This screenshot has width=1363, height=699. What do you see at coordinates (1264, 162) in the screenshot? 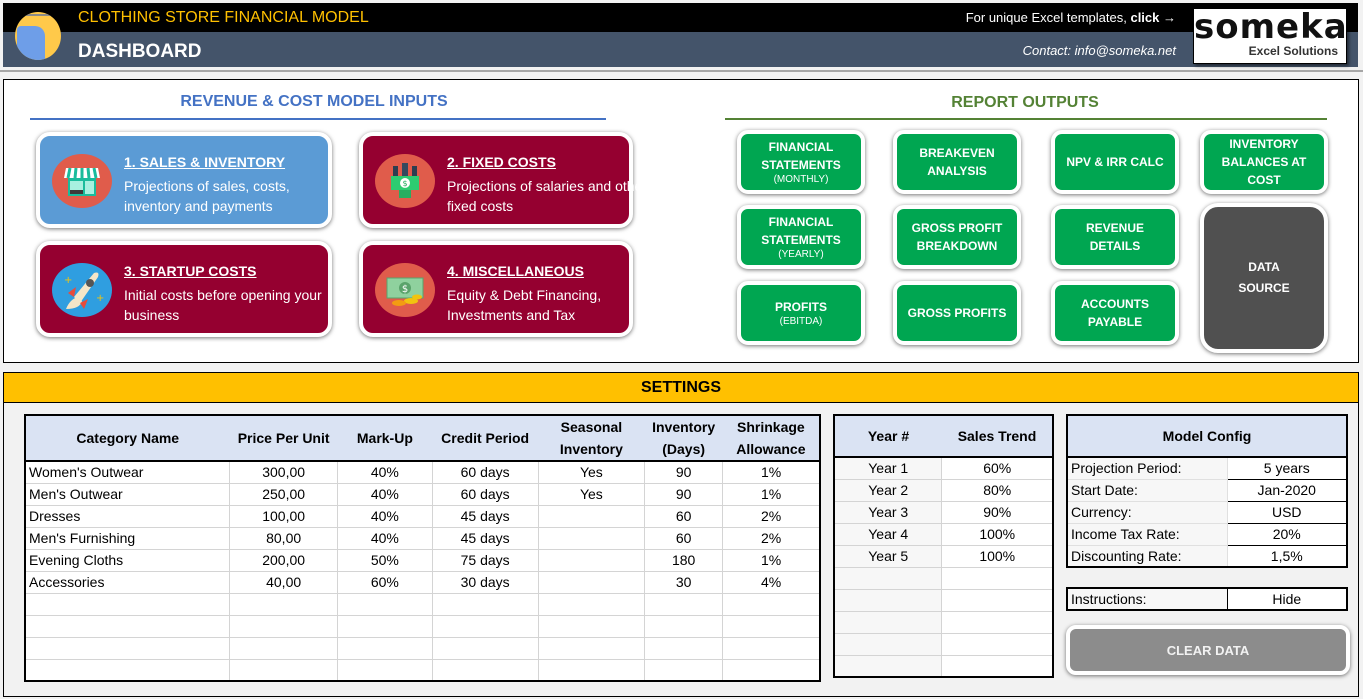
I see `inventory-balances-button: INVENTORY BALANCES AT COST` at bounding box center [1264, 162].